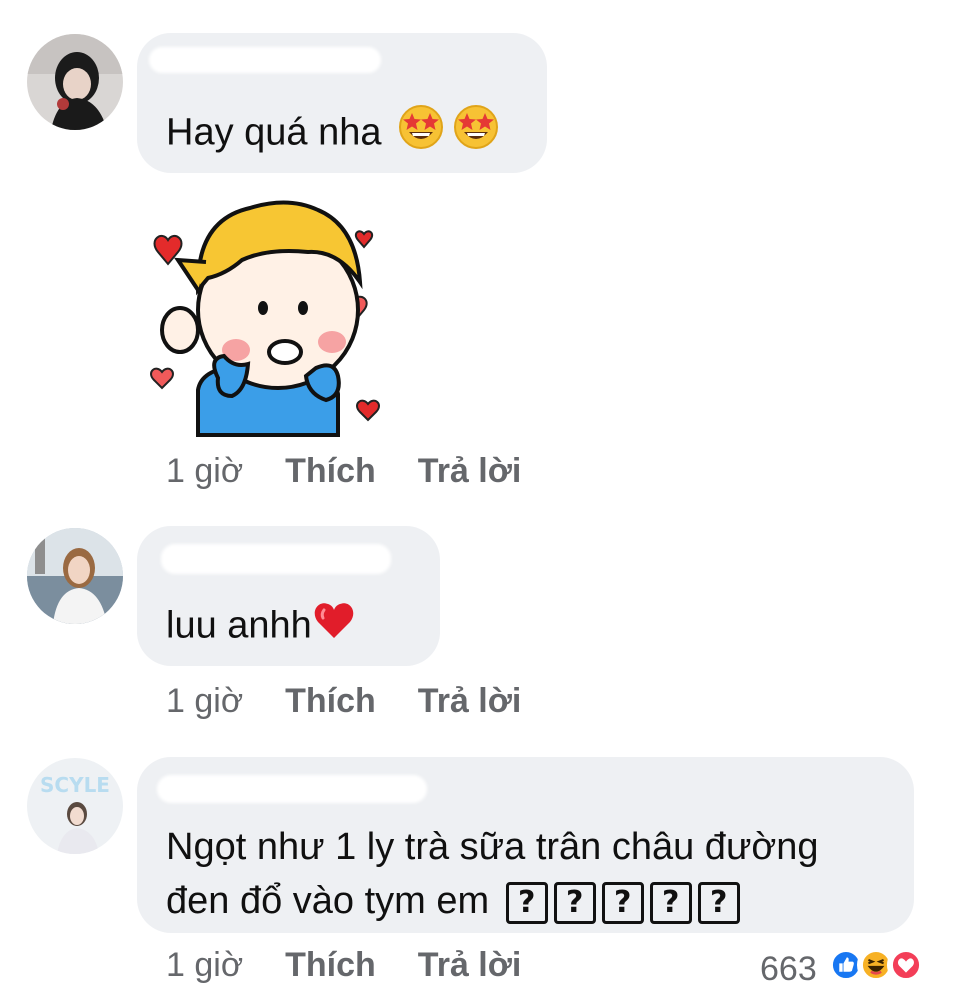 Image resolution: width=978 pixels, height=1000 pixels. Describe the element at coordinates (332, 134) in the screenshot. I see `comment-text: Hay quá nha` at that location.